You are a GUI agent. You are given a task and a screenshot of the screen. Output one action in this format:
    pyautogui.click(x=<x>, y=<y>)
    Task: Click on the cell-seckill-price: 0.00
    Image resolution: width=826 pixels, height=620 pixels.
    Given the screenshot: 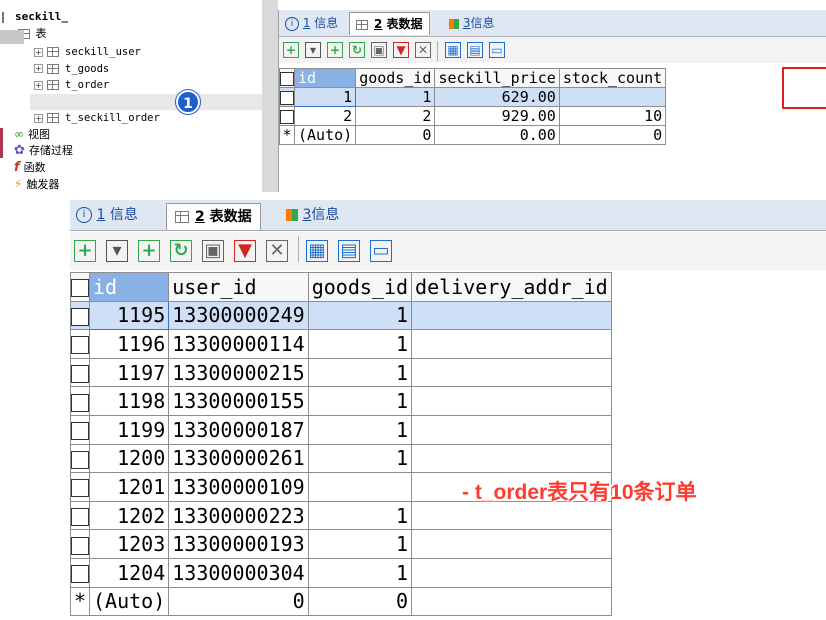 What is the action you would take?
    pyautogui.click(x=497, y=135)
    